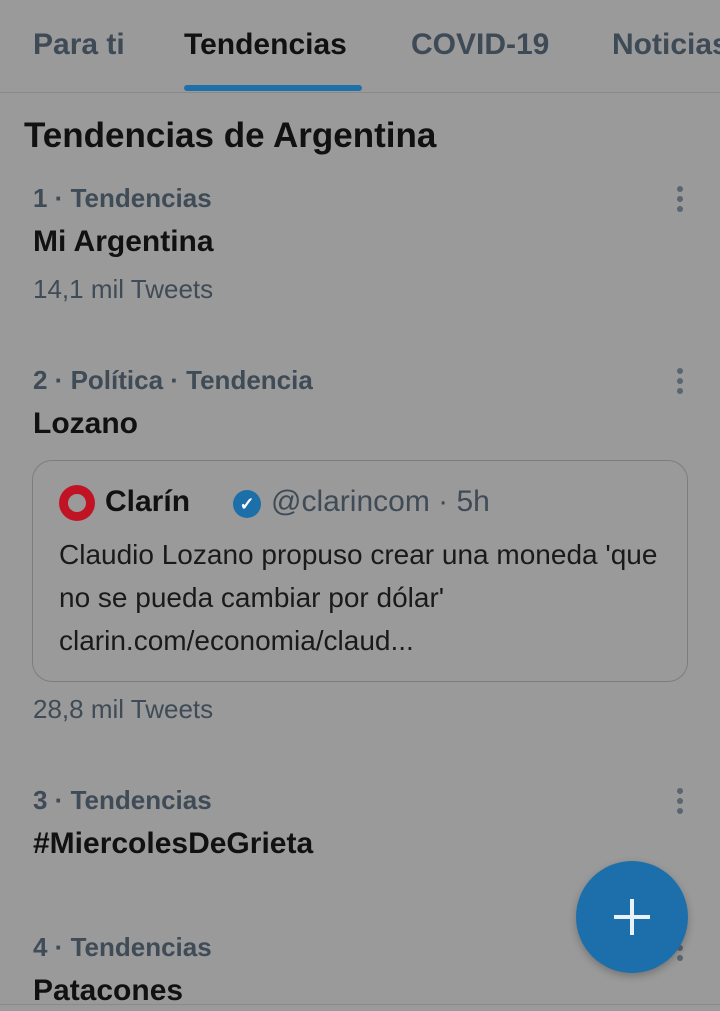 The image size is (720, 1011). I want to click on tweet-handle-time: @clarincom · 5h, so click(380, 501).